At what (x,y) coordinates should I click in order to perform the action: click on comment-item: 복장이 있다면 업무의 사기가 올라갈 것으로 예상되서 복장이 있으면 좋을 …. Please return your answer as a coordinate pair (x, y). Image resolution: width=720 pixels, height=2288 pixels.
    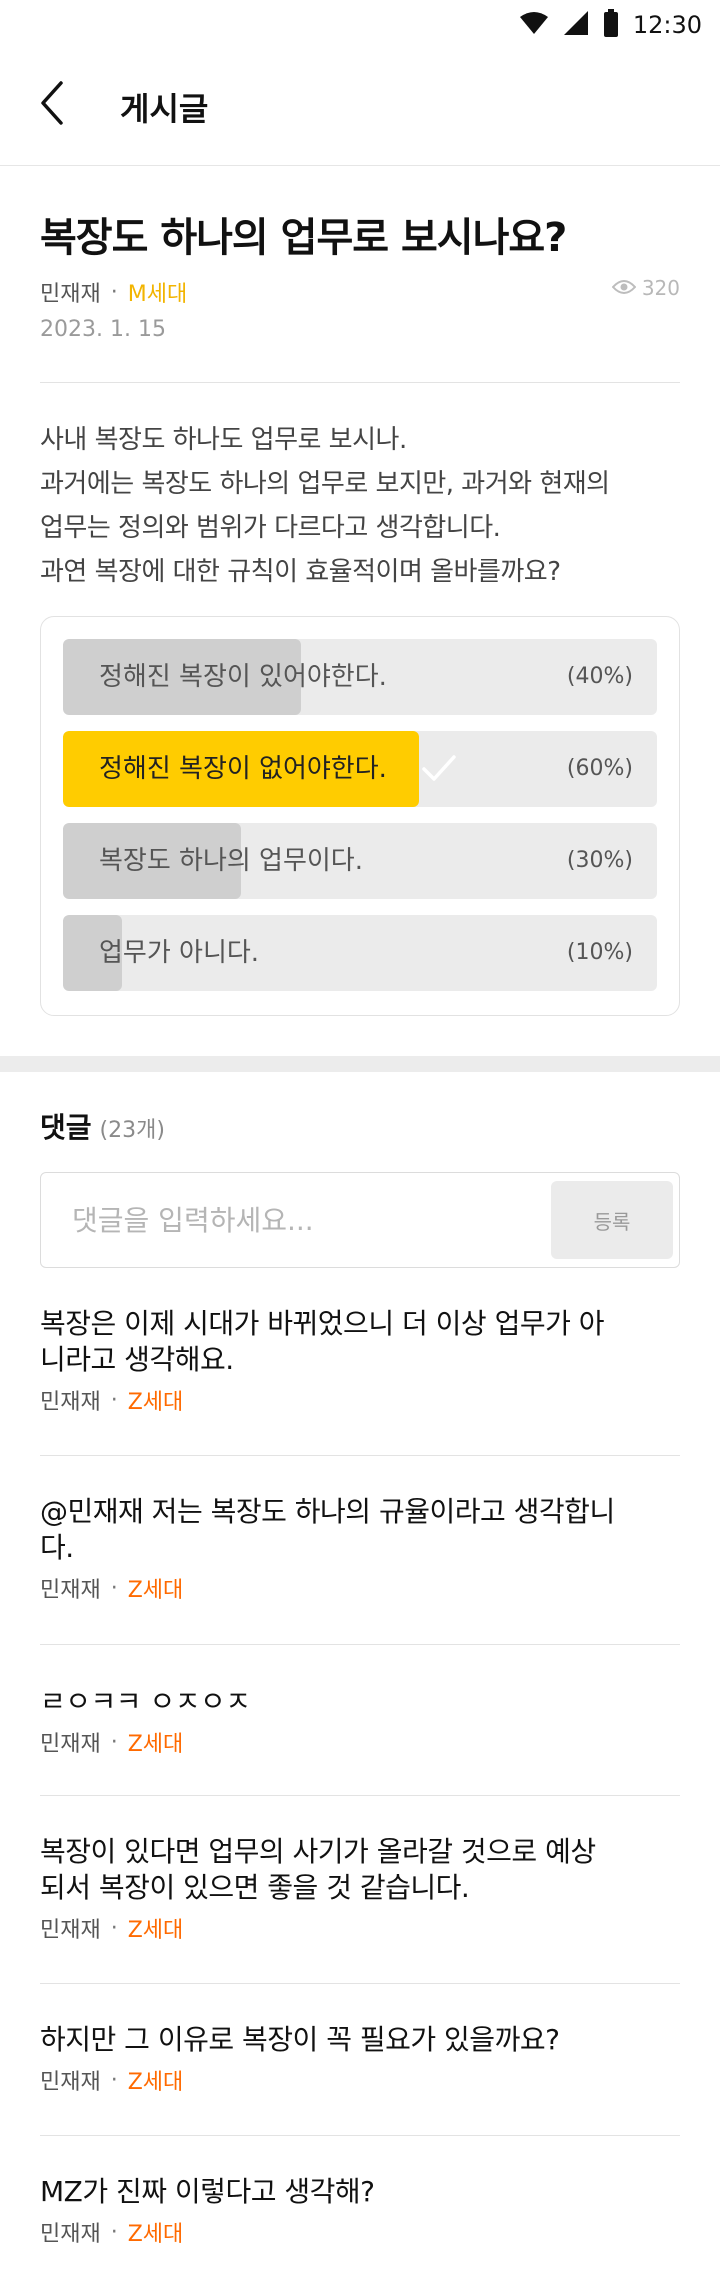
    Looking at the image, I should click on (360, 1889).